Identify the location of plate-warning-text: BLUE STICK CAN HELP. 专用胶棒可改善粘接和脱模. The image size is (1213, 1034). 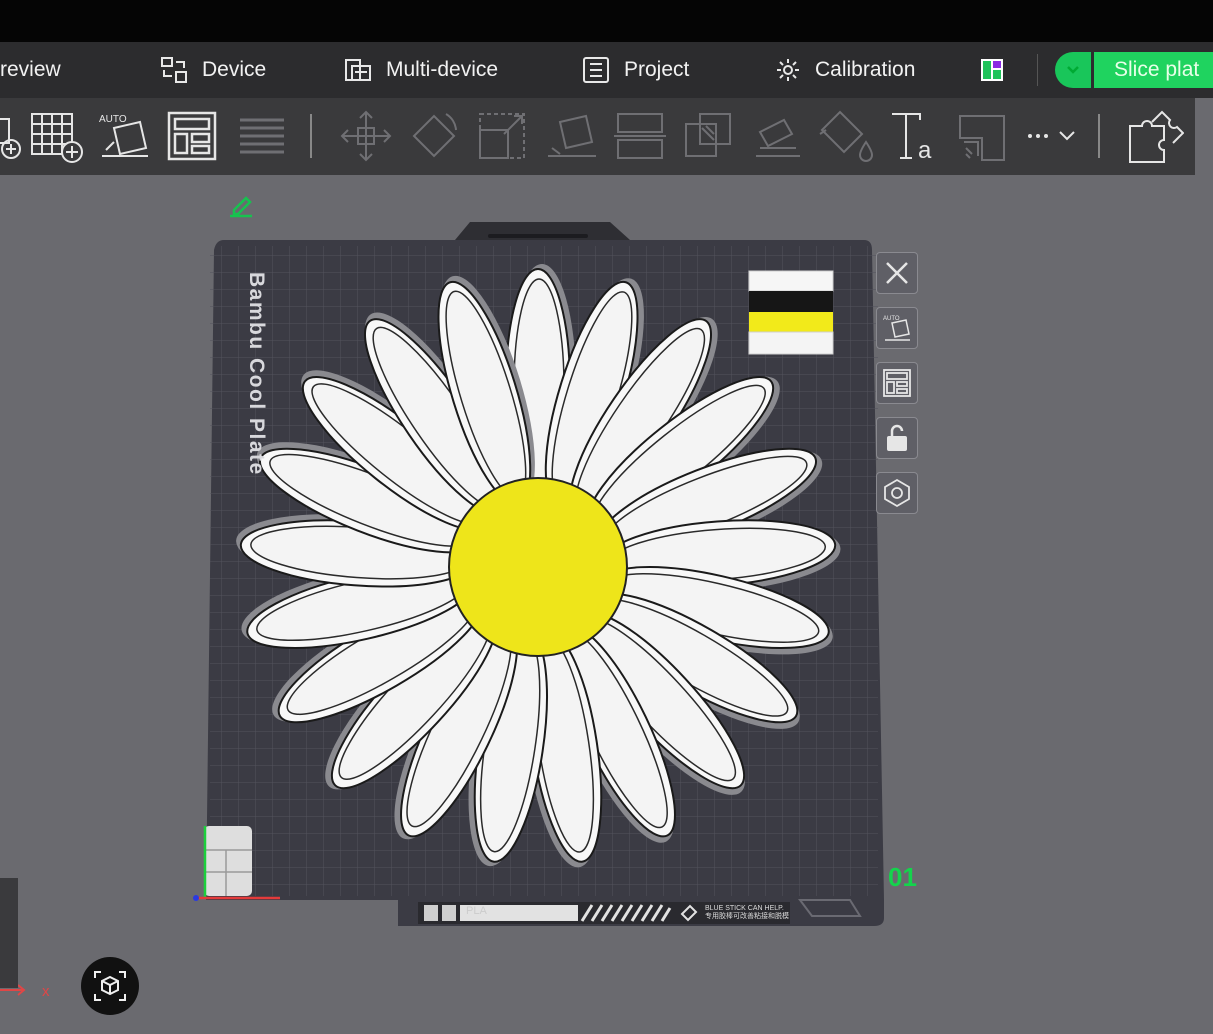
(750, 913).